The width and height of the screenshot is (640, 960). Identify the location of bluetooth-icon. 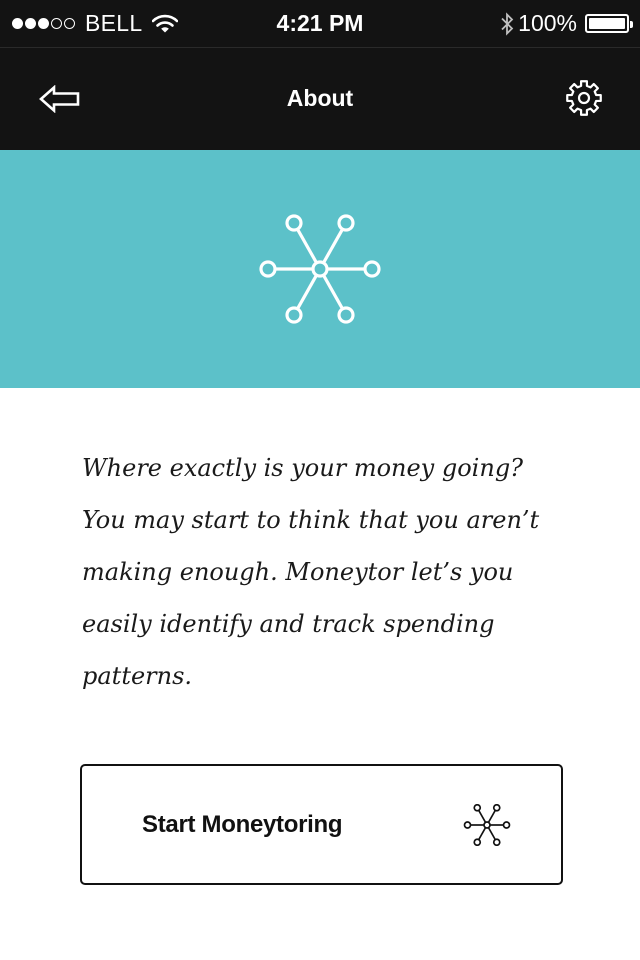
(507, 23).